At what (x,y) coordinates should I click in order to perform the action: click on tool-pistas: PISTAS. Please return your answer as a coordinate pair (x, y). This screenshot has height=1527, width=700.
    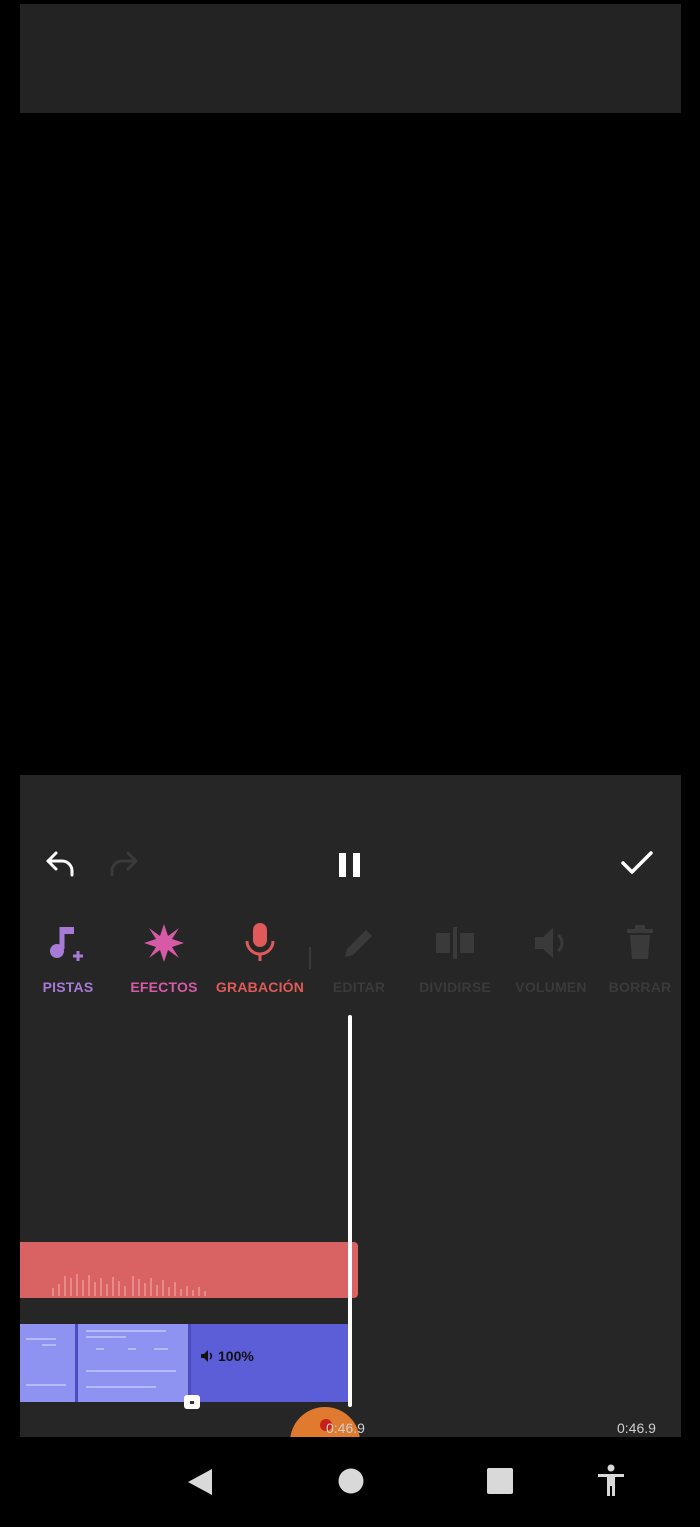
    Looking at the image, I should click on (68, 957).